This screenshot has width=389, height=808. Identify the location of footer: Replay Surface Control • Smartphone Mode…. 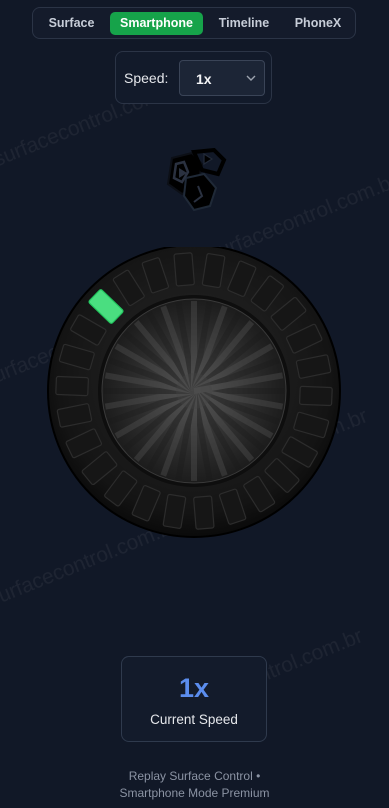
(194, 785).